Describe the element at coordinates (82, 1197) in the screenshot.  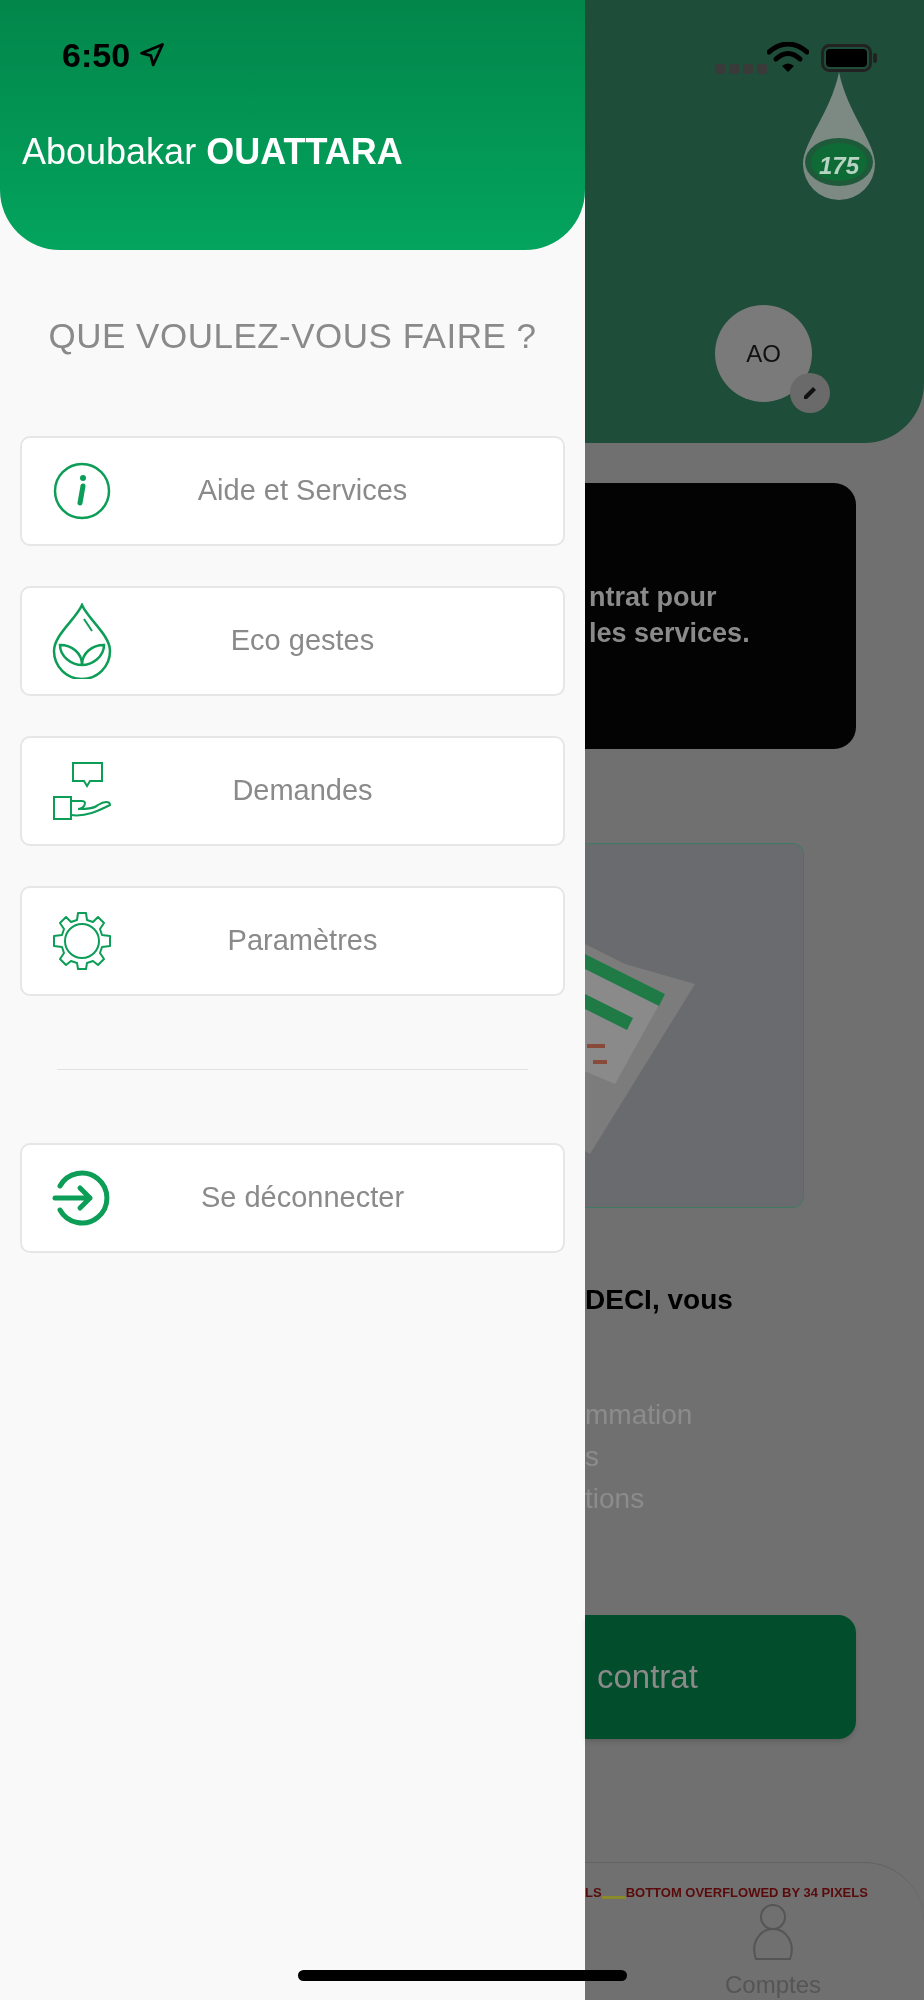
I see `logout-icon` at that location.